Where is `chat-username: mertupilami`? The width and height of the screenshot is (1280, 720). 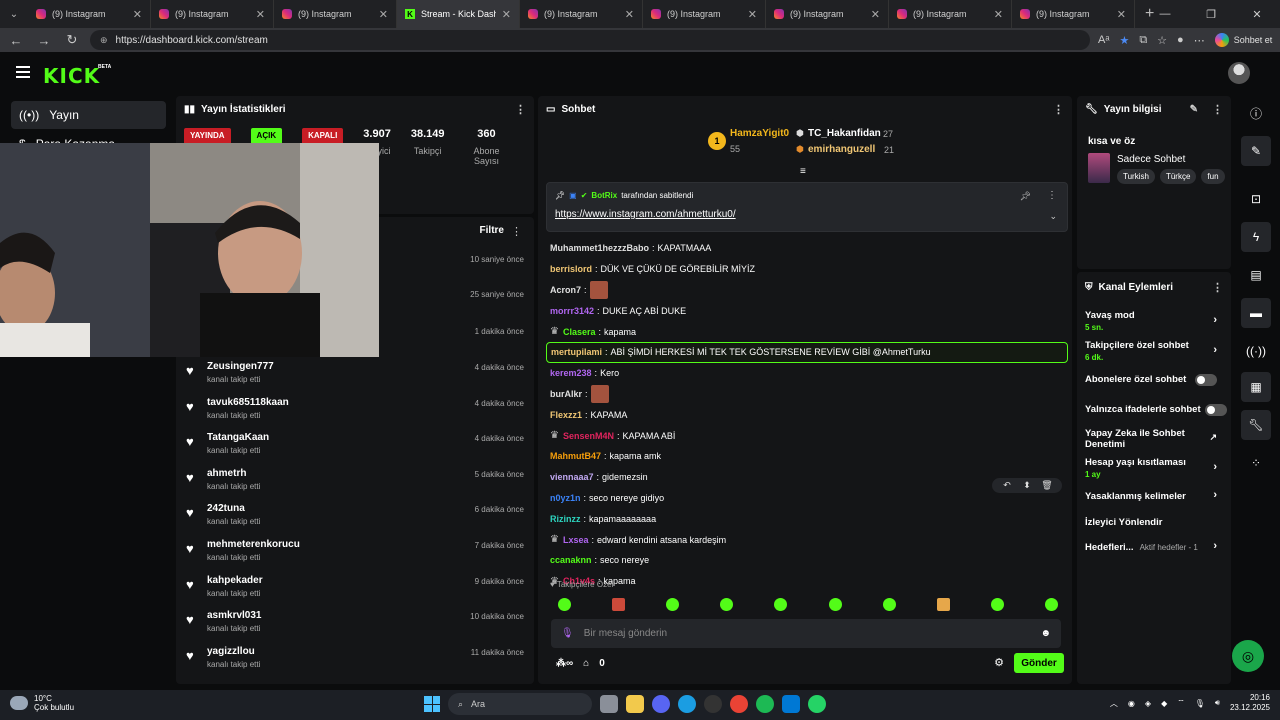
chat-username: mertupilami is located at coordinates (576, 352).